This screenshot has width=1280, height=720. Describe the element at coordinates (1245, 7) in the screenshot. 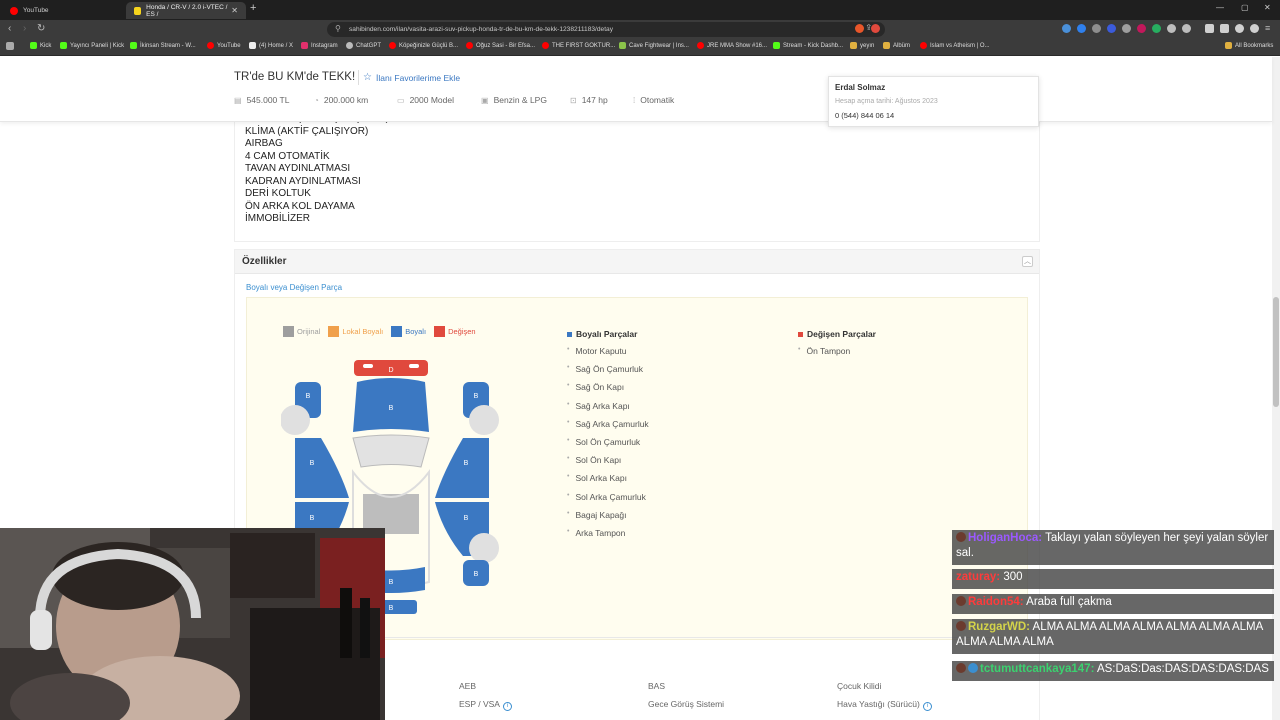

I see `maximize-icon: ▢` at that location.